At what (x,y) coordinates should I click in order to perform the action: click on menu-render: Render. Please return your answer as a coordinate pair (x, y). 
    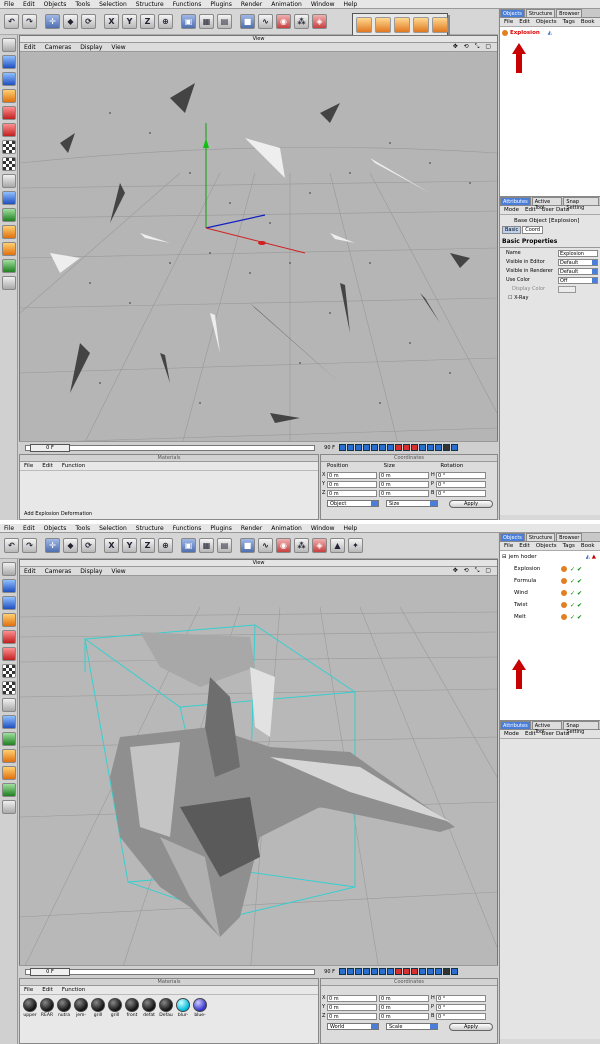
    Looking at the image, I should click on (251, 528).